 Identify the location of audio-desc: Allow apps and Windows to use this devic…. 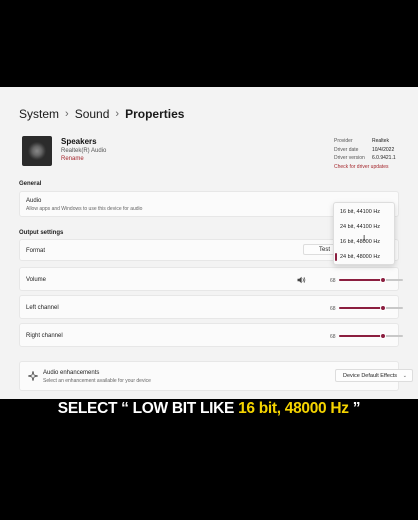
(84, 209).